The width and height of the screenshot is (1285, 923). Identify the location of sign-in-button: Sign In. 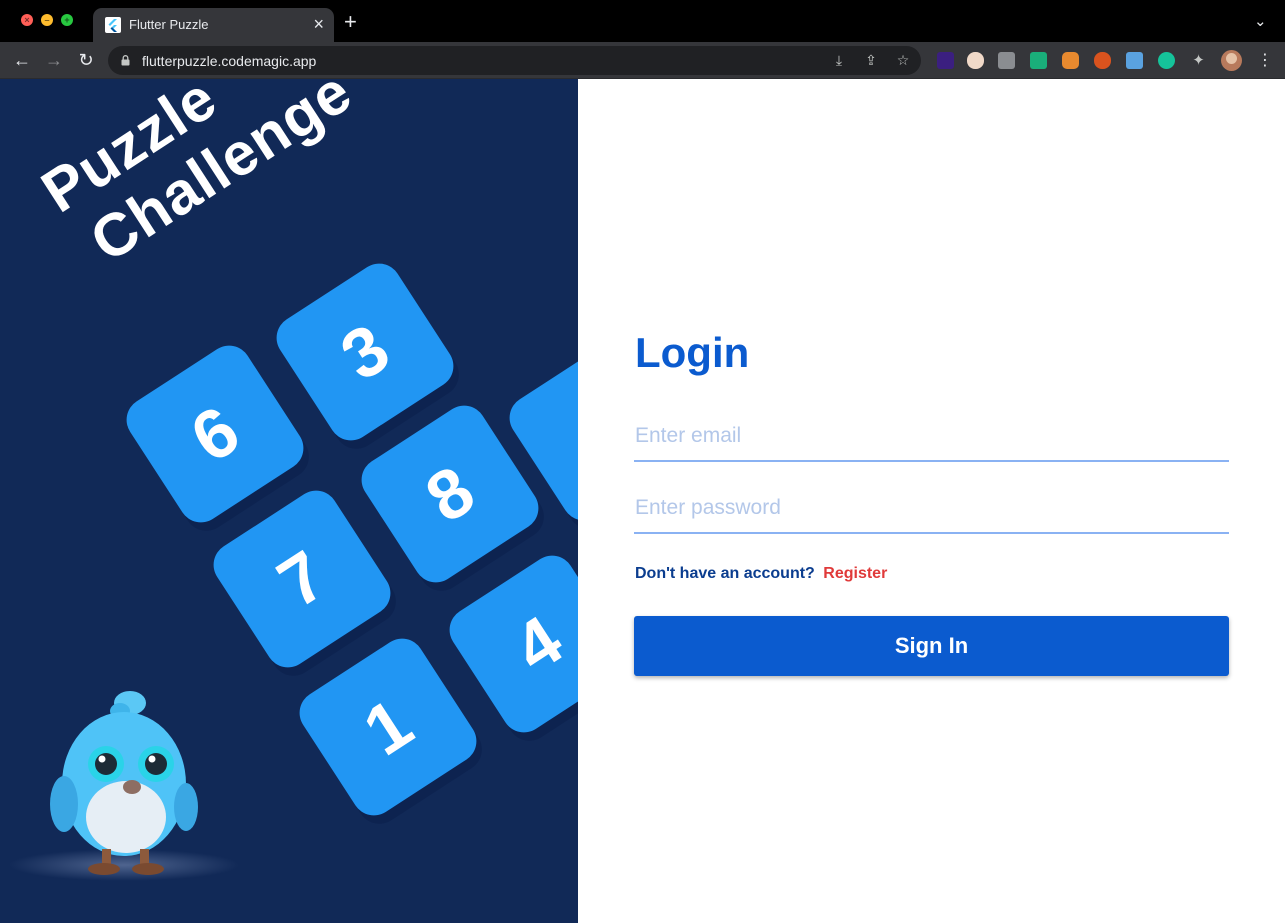
(931, 646).